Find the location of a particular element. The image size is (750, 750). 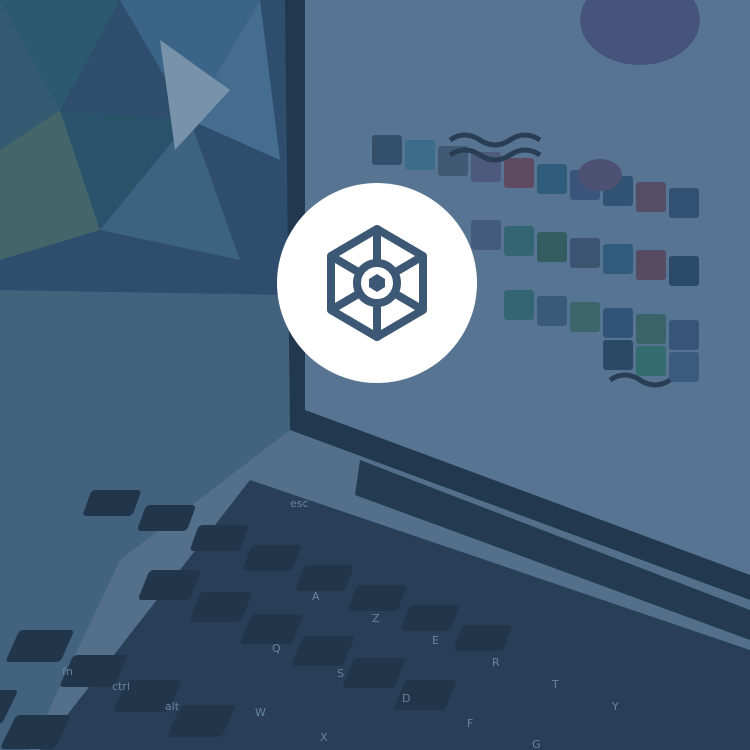

key-y: Y is located at coordinates (615, 706).